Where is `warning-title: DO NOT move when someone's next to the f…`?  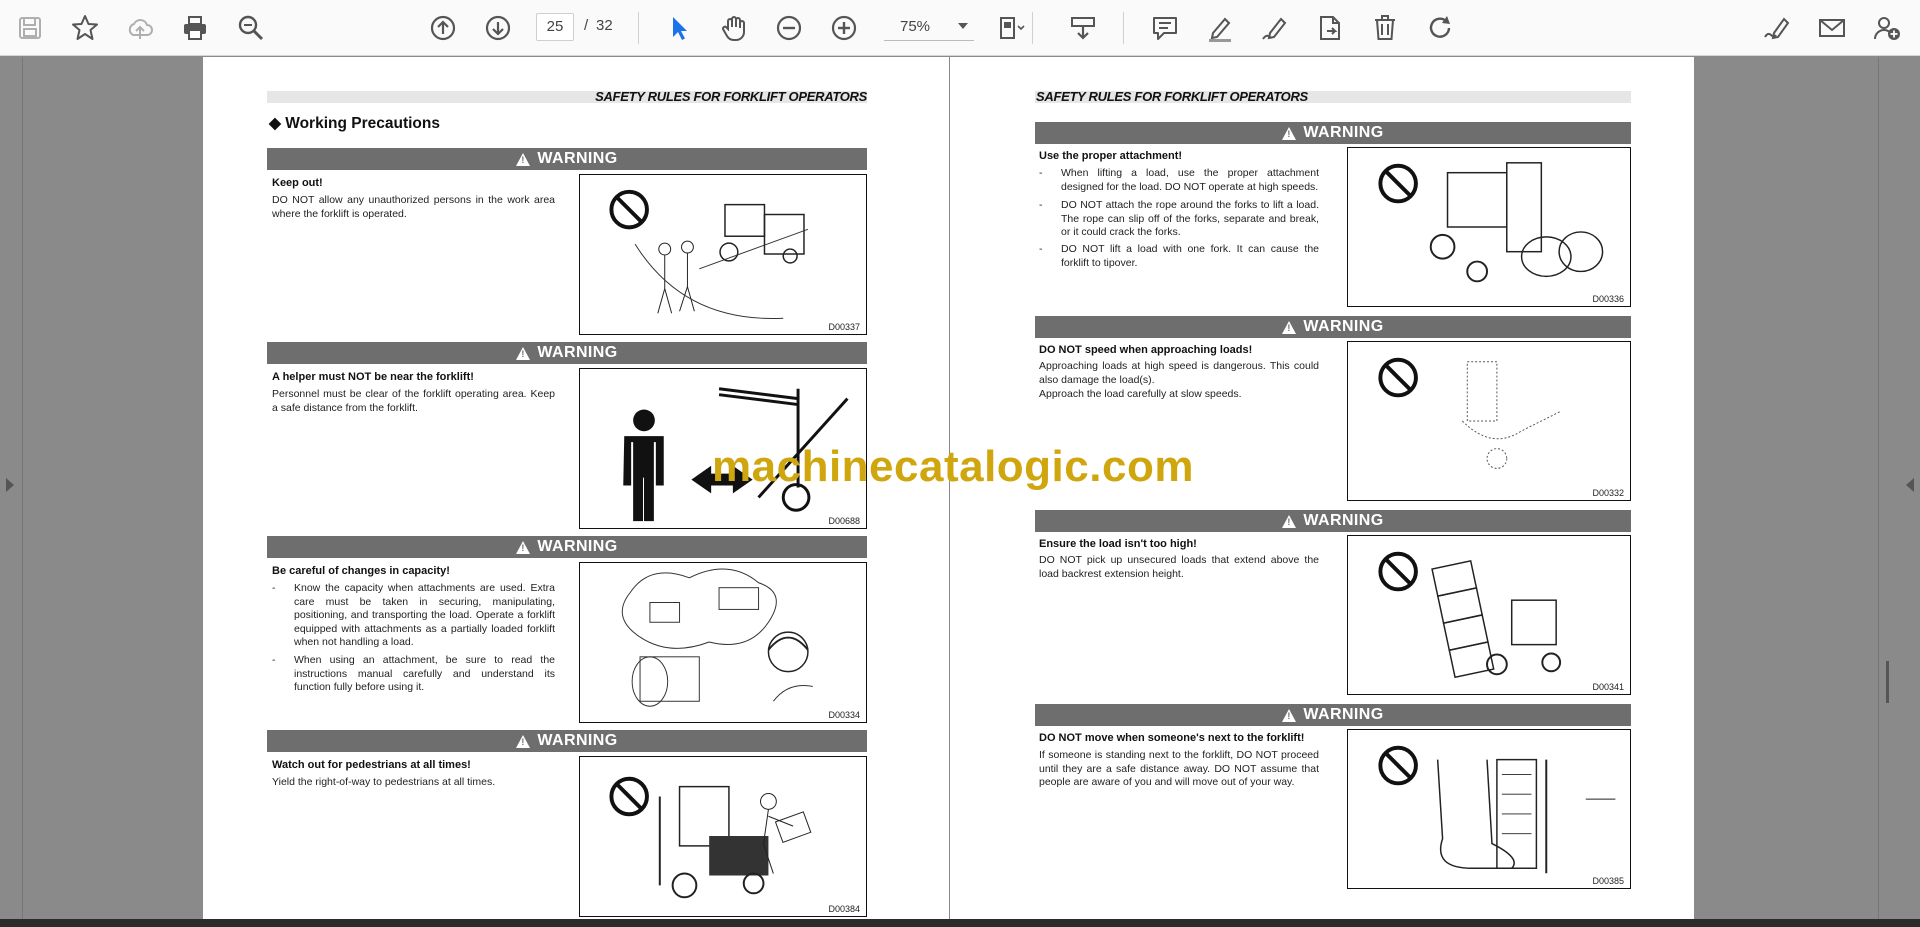 warning-title: DO NOT move when someone's next to the f… is located at coordinates (1172, 738).